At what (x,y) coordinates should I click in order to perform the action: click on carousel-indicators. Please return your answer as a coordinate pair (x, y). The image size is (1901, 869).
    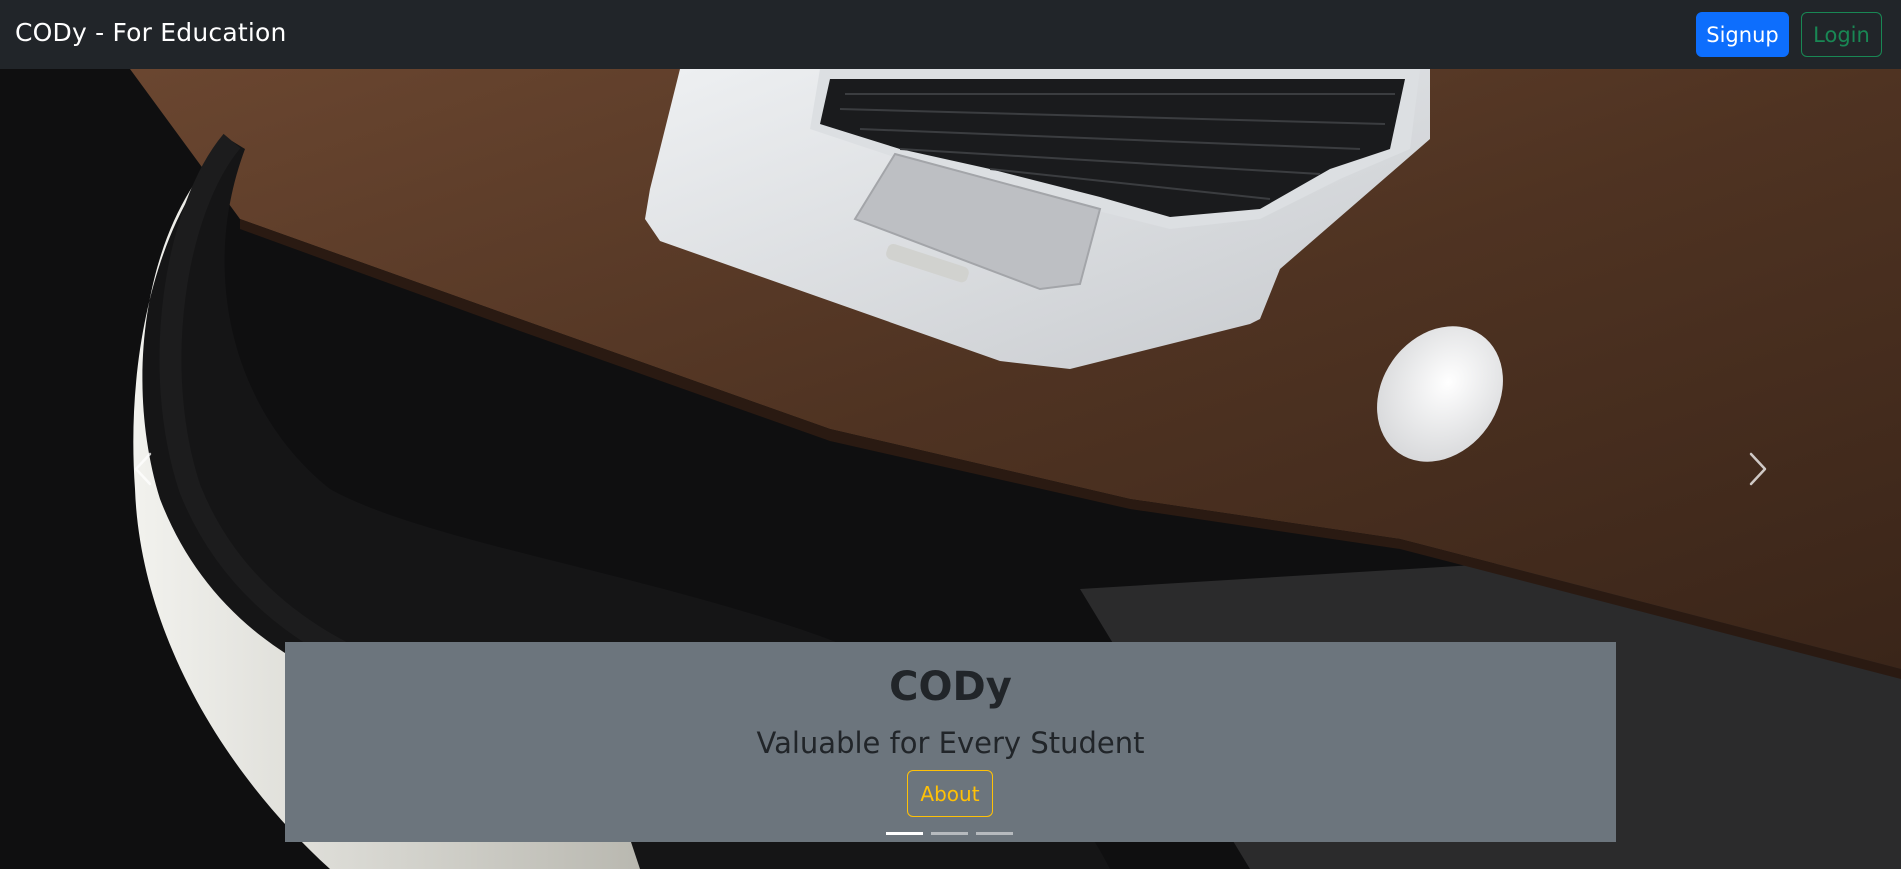
    Looking at the image, I should click on (949, 833).